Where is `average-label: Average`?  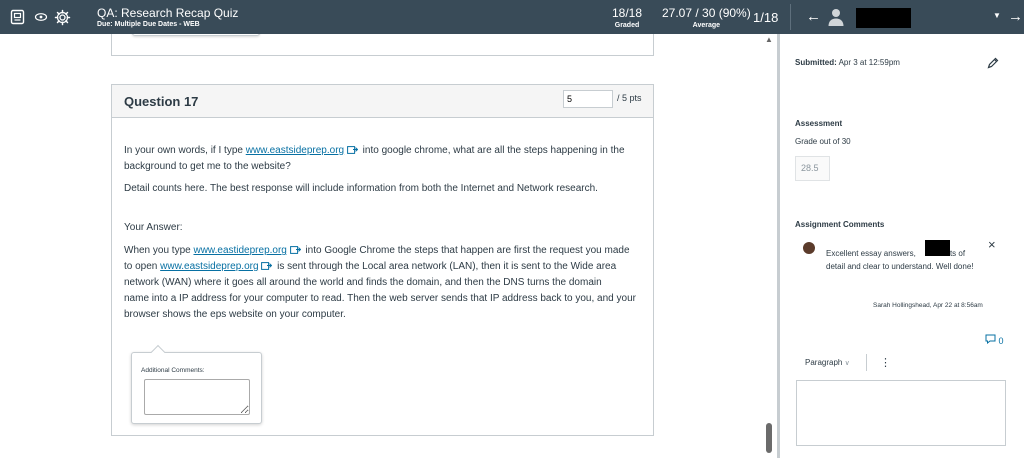
average-label: Average is located at coordinates (706, 25).